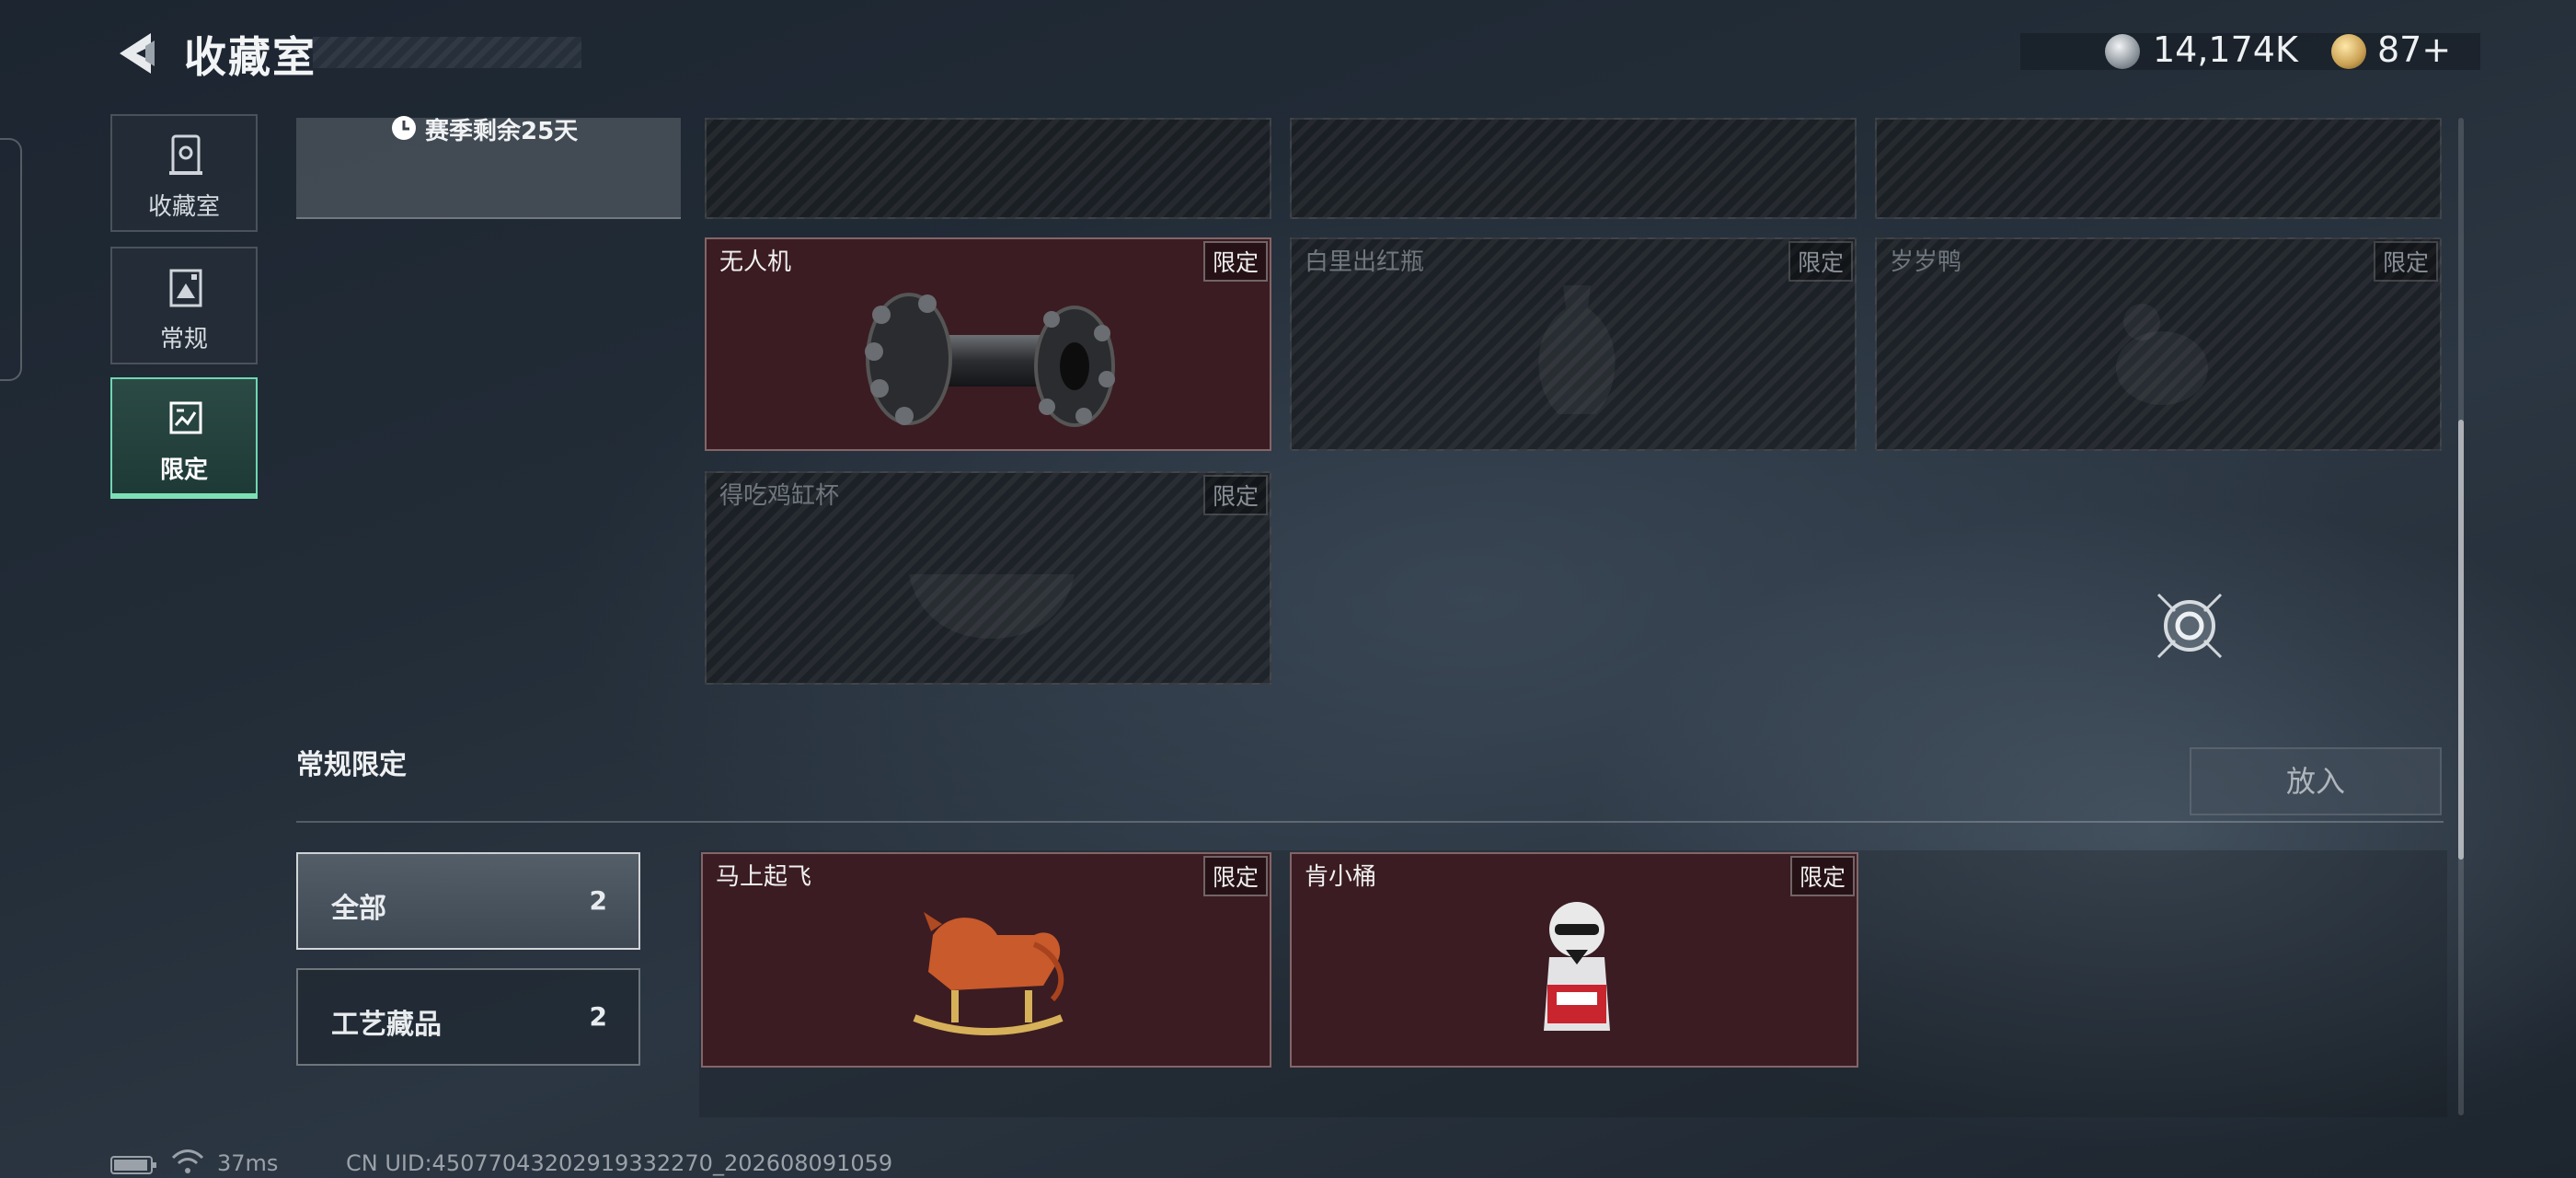 The width and height of the screenshot is (2576, 1178). What do you see at coordinates (185, 417) in the screenshot?
I see `limited-icon` at bounding box center [185, 417].